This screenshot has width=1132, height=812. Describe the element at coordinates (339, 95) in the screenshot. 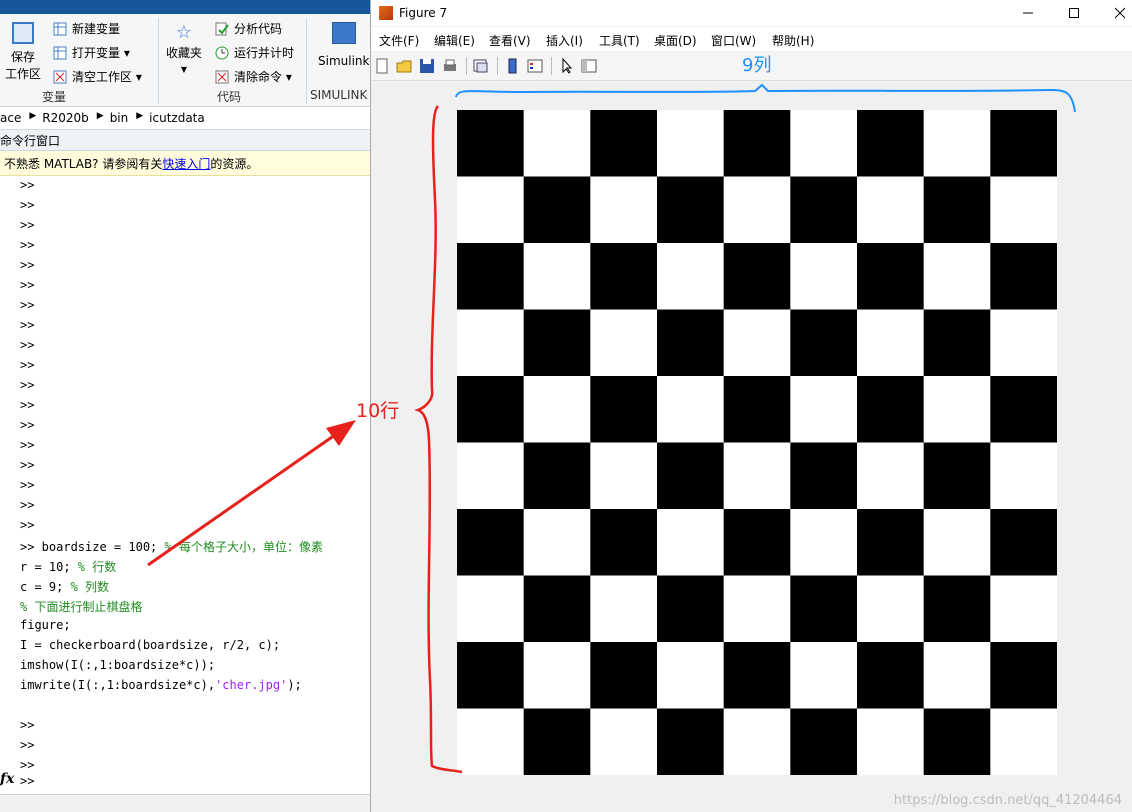

I see `group-simulink-label: SIMULINK` at that location.